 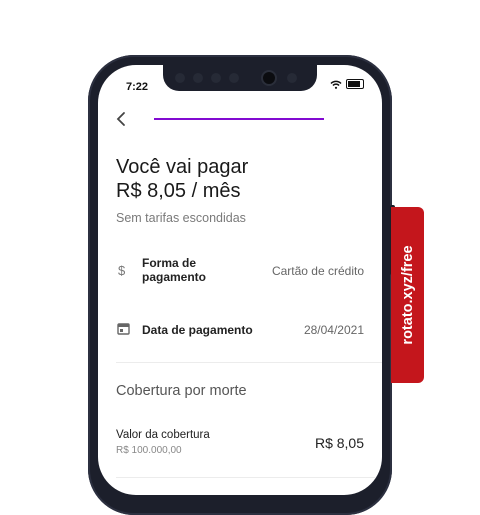 I want to click on payment-method-value: Cartão de crédito, so click(x=317, y=271).